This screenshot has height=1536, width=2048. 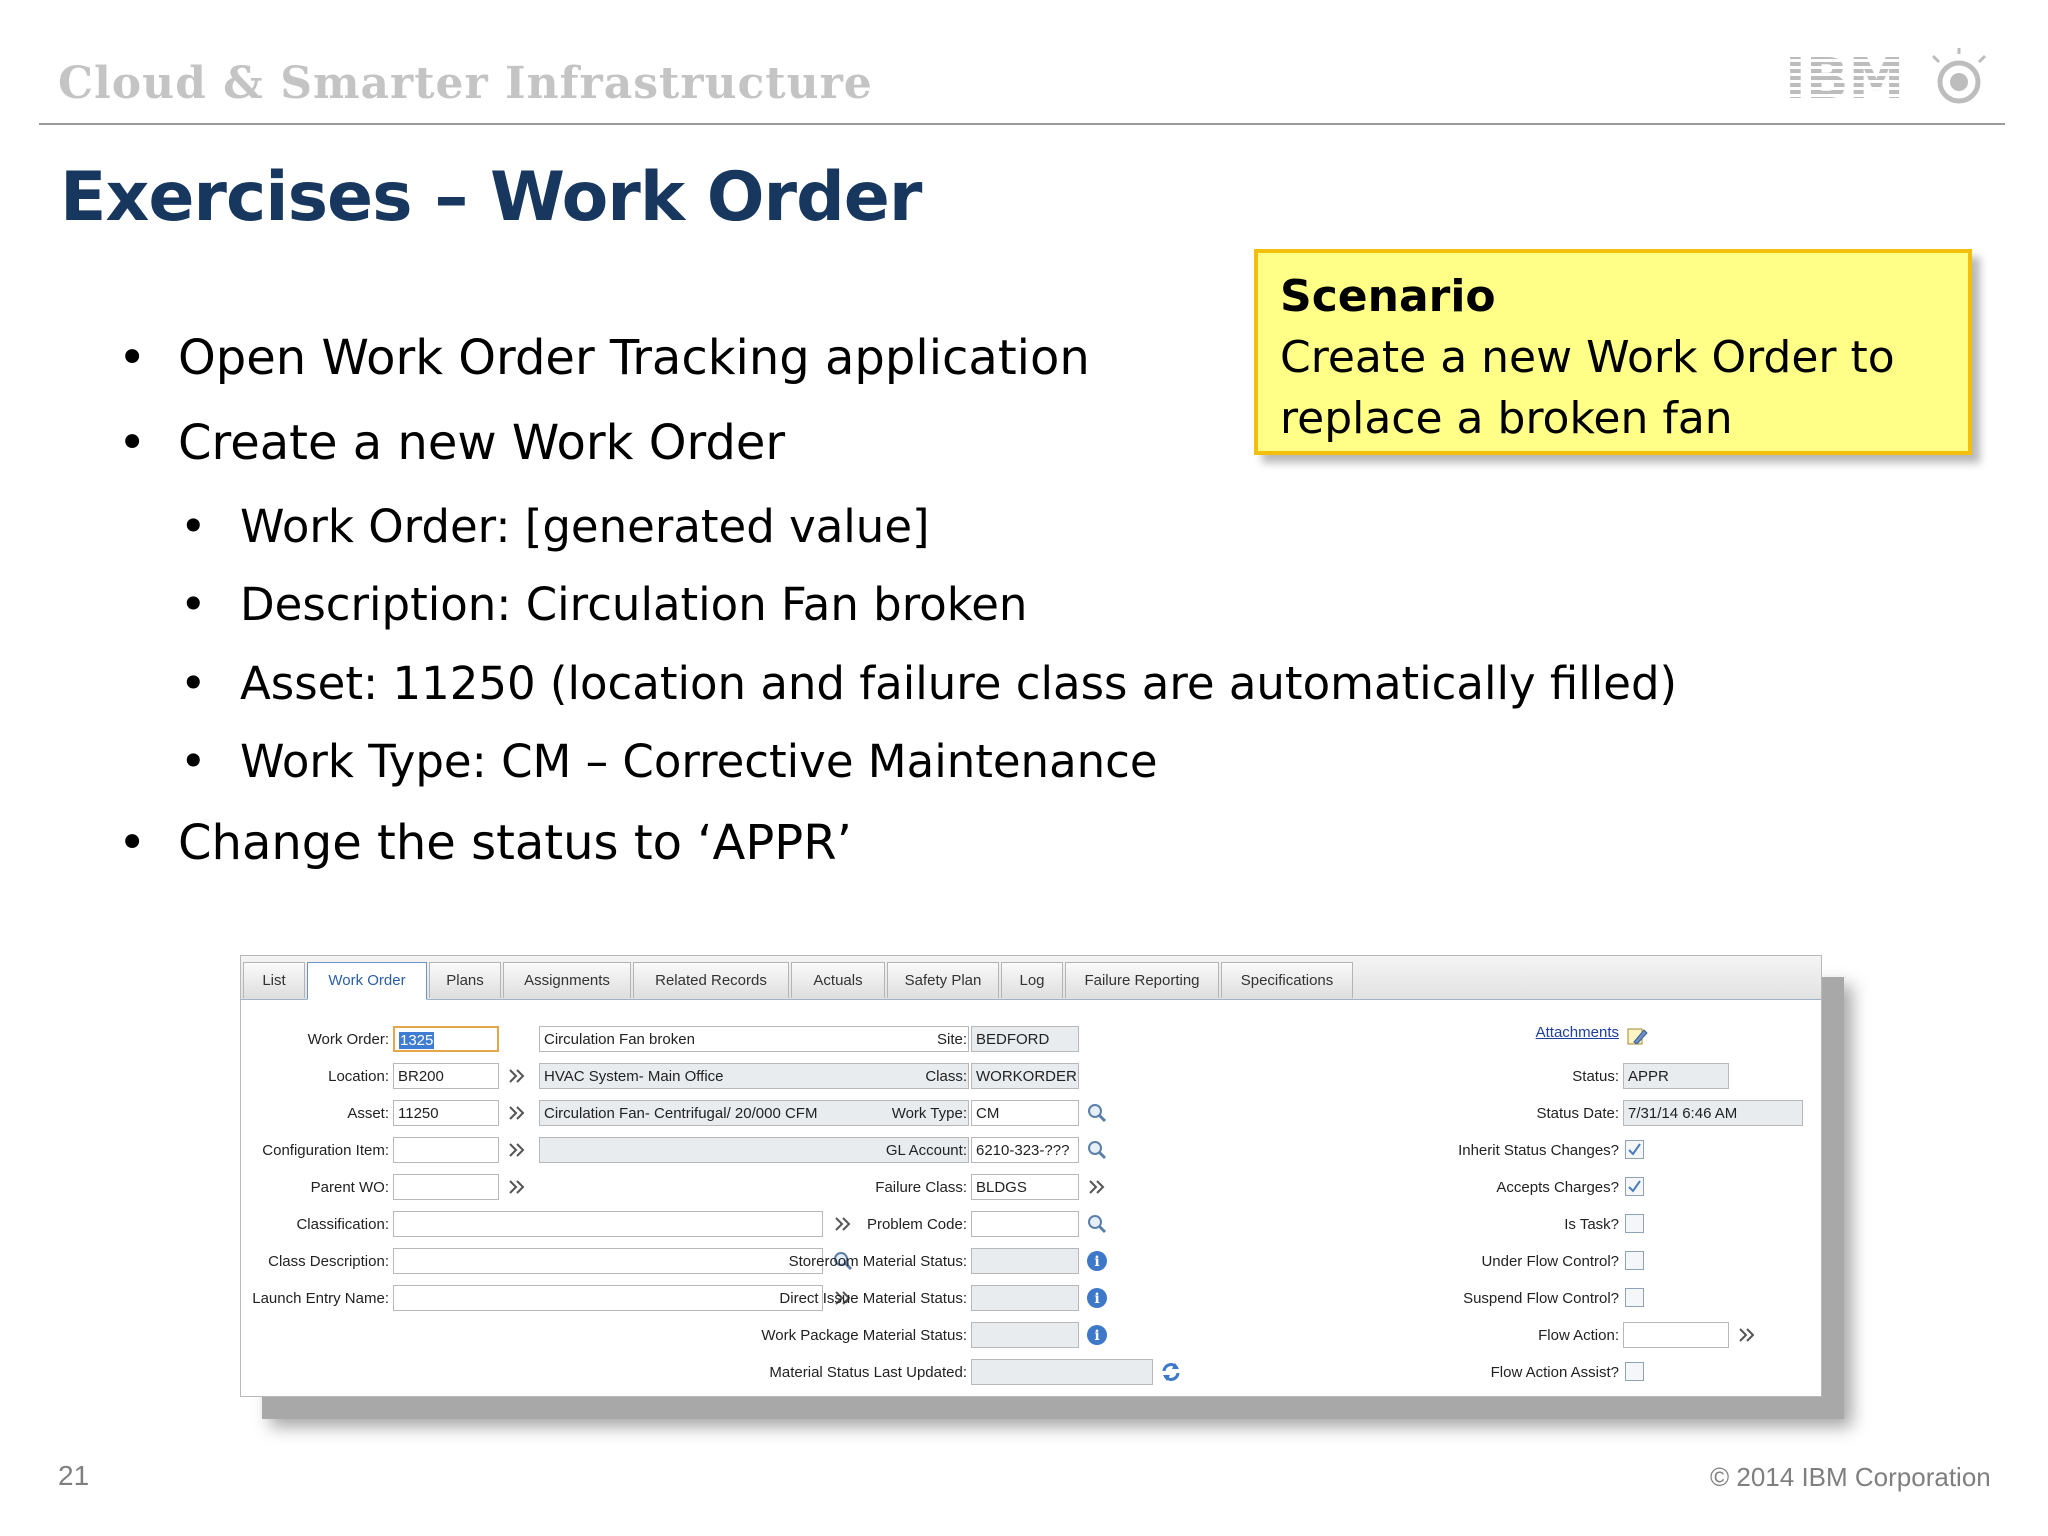 I want to click on page-number: 21, so click(x=74, y=1475).